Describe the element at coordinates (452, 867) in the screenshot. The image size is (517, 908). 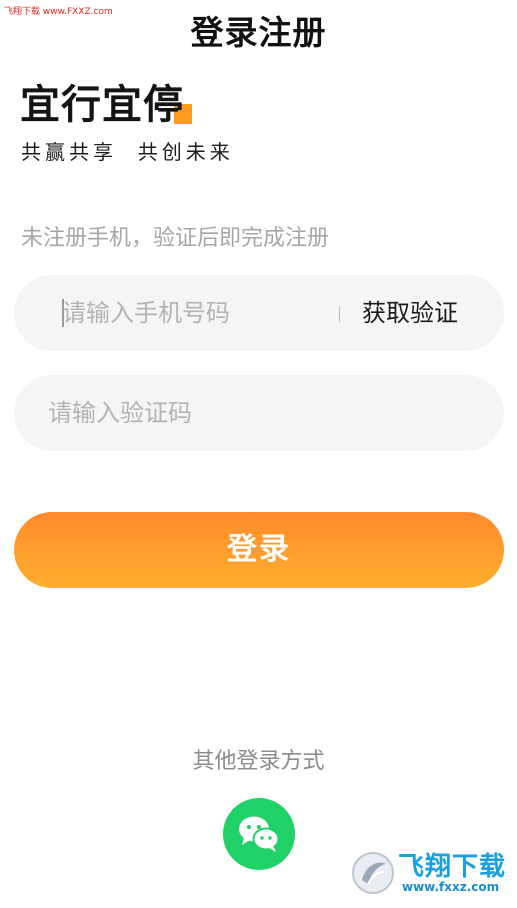
I see `watermark-brand-text: 飞翔下载` at that location.